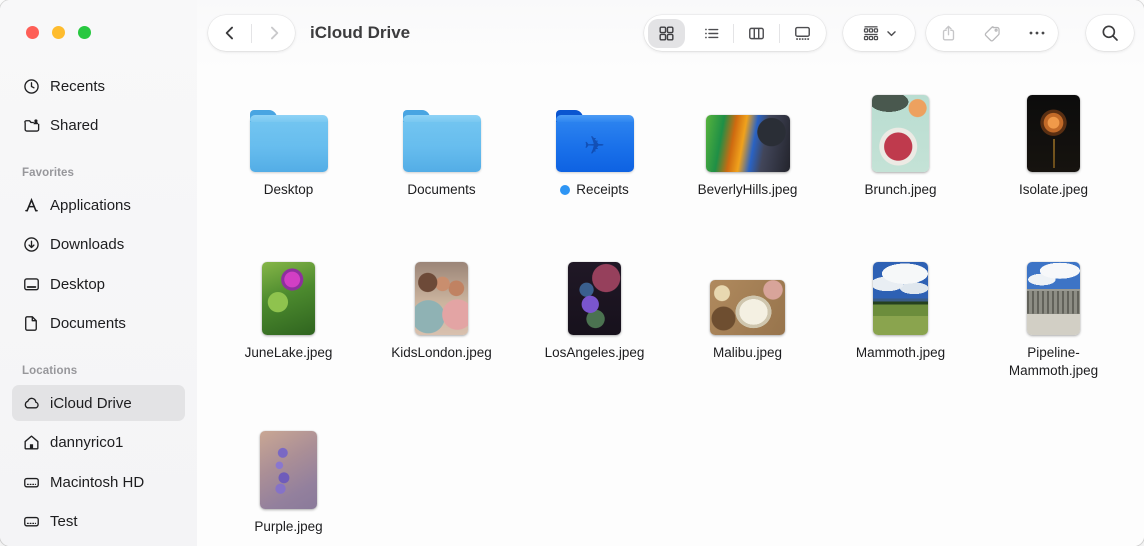  Describe the element at coordinates (360, 32) in the screenshot. I see `page-title: iCloud Drive` at that location.